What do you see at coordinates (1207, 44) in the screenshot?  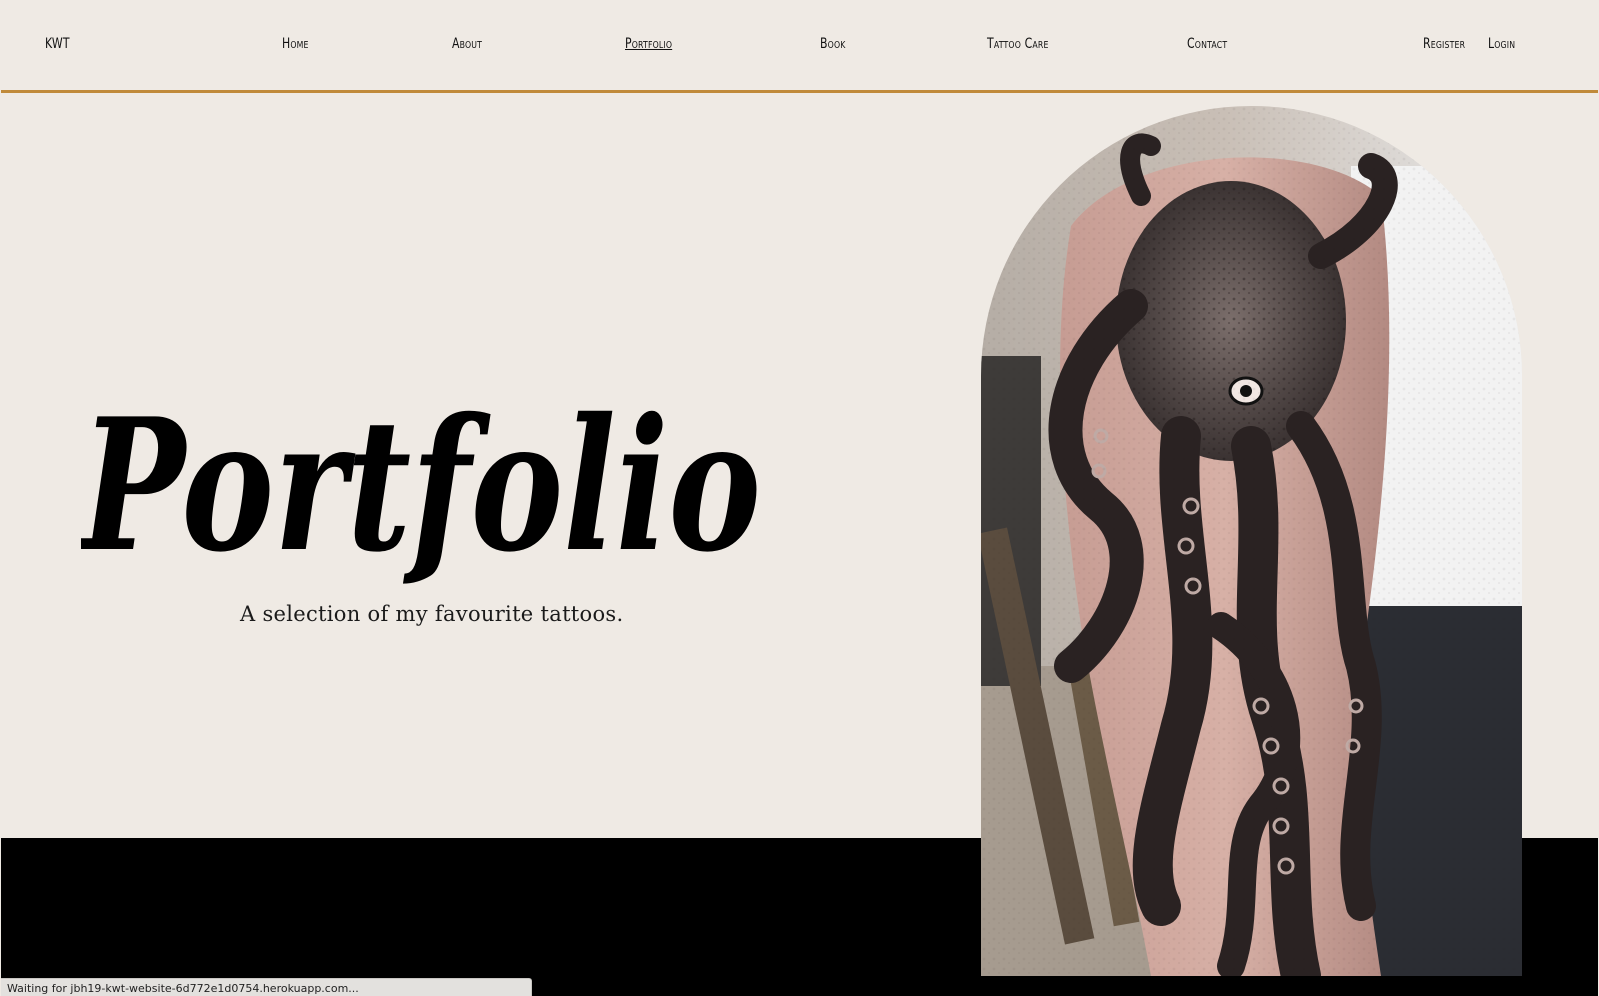 I see `nav-link-contact: Contact` at bounding box center [1207, 44].